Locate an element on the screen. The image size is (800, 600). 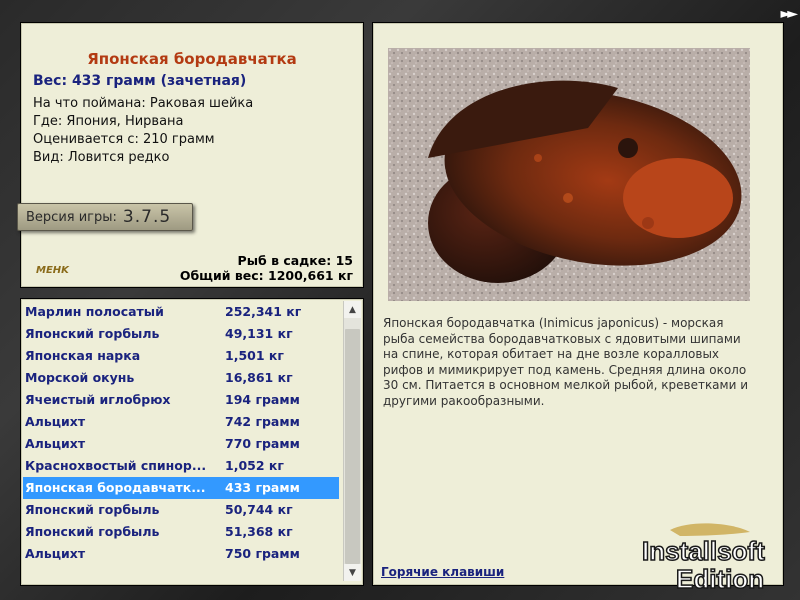
watermark-line1: Installsoft is located at coordinates (703, 551).